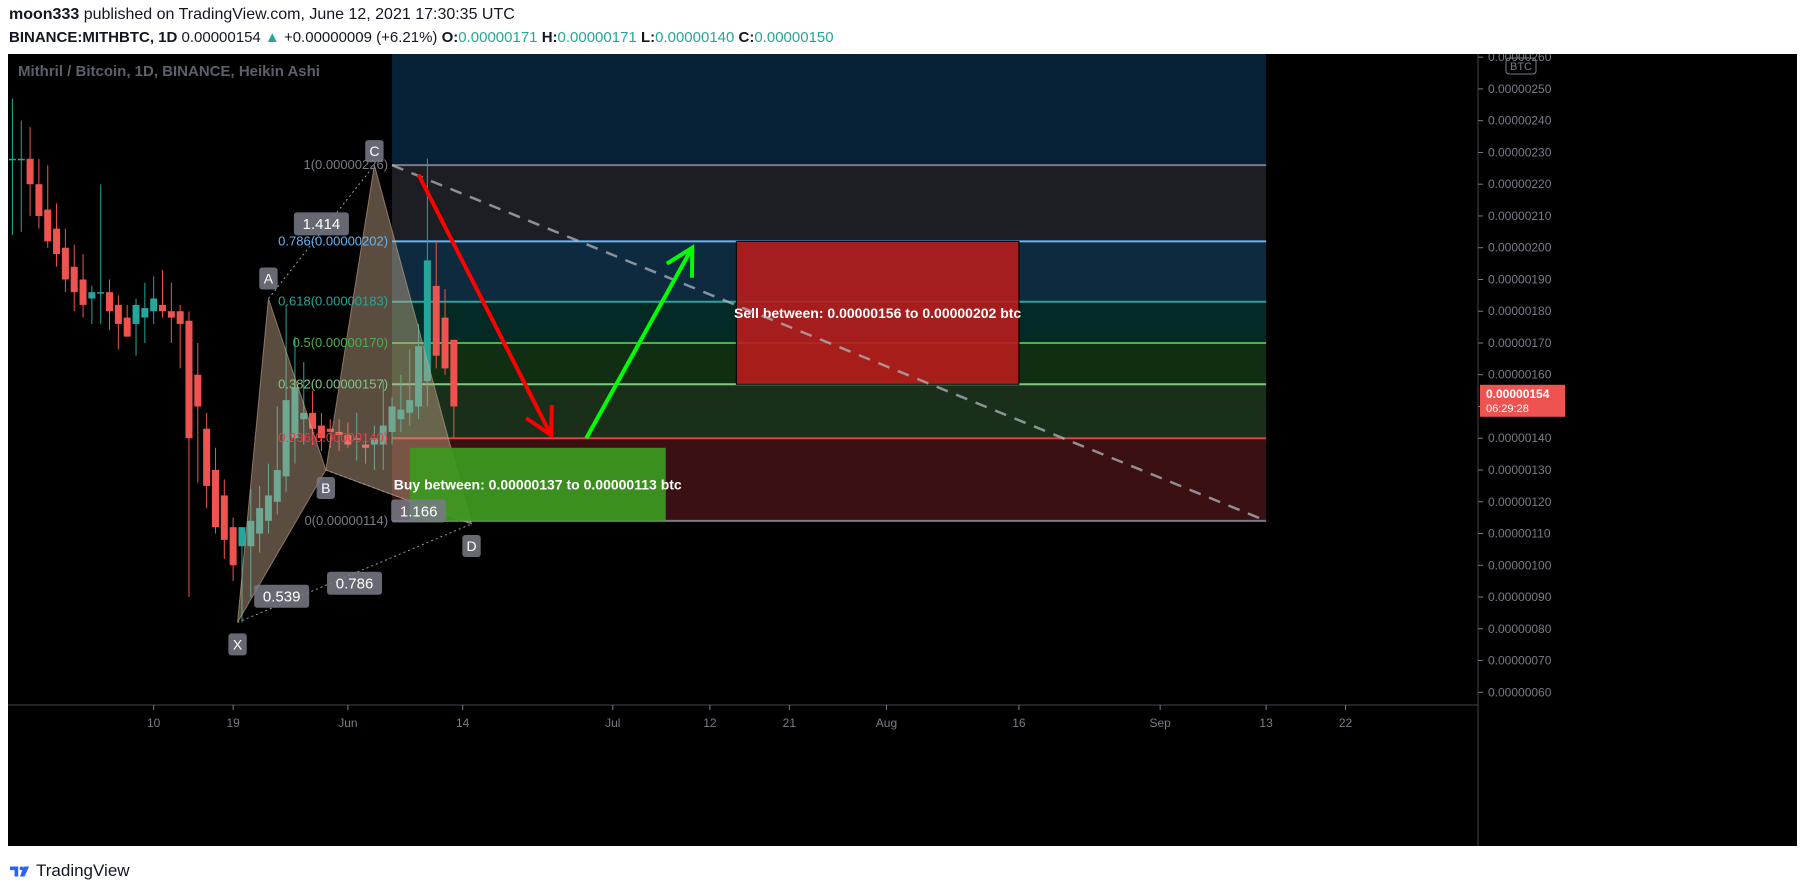 The height and width of the screenshot is (895, 1805). Describe the element at coordinates (1160, 723) in the screenshot. I see `time-tick-label: Sep` at that location.